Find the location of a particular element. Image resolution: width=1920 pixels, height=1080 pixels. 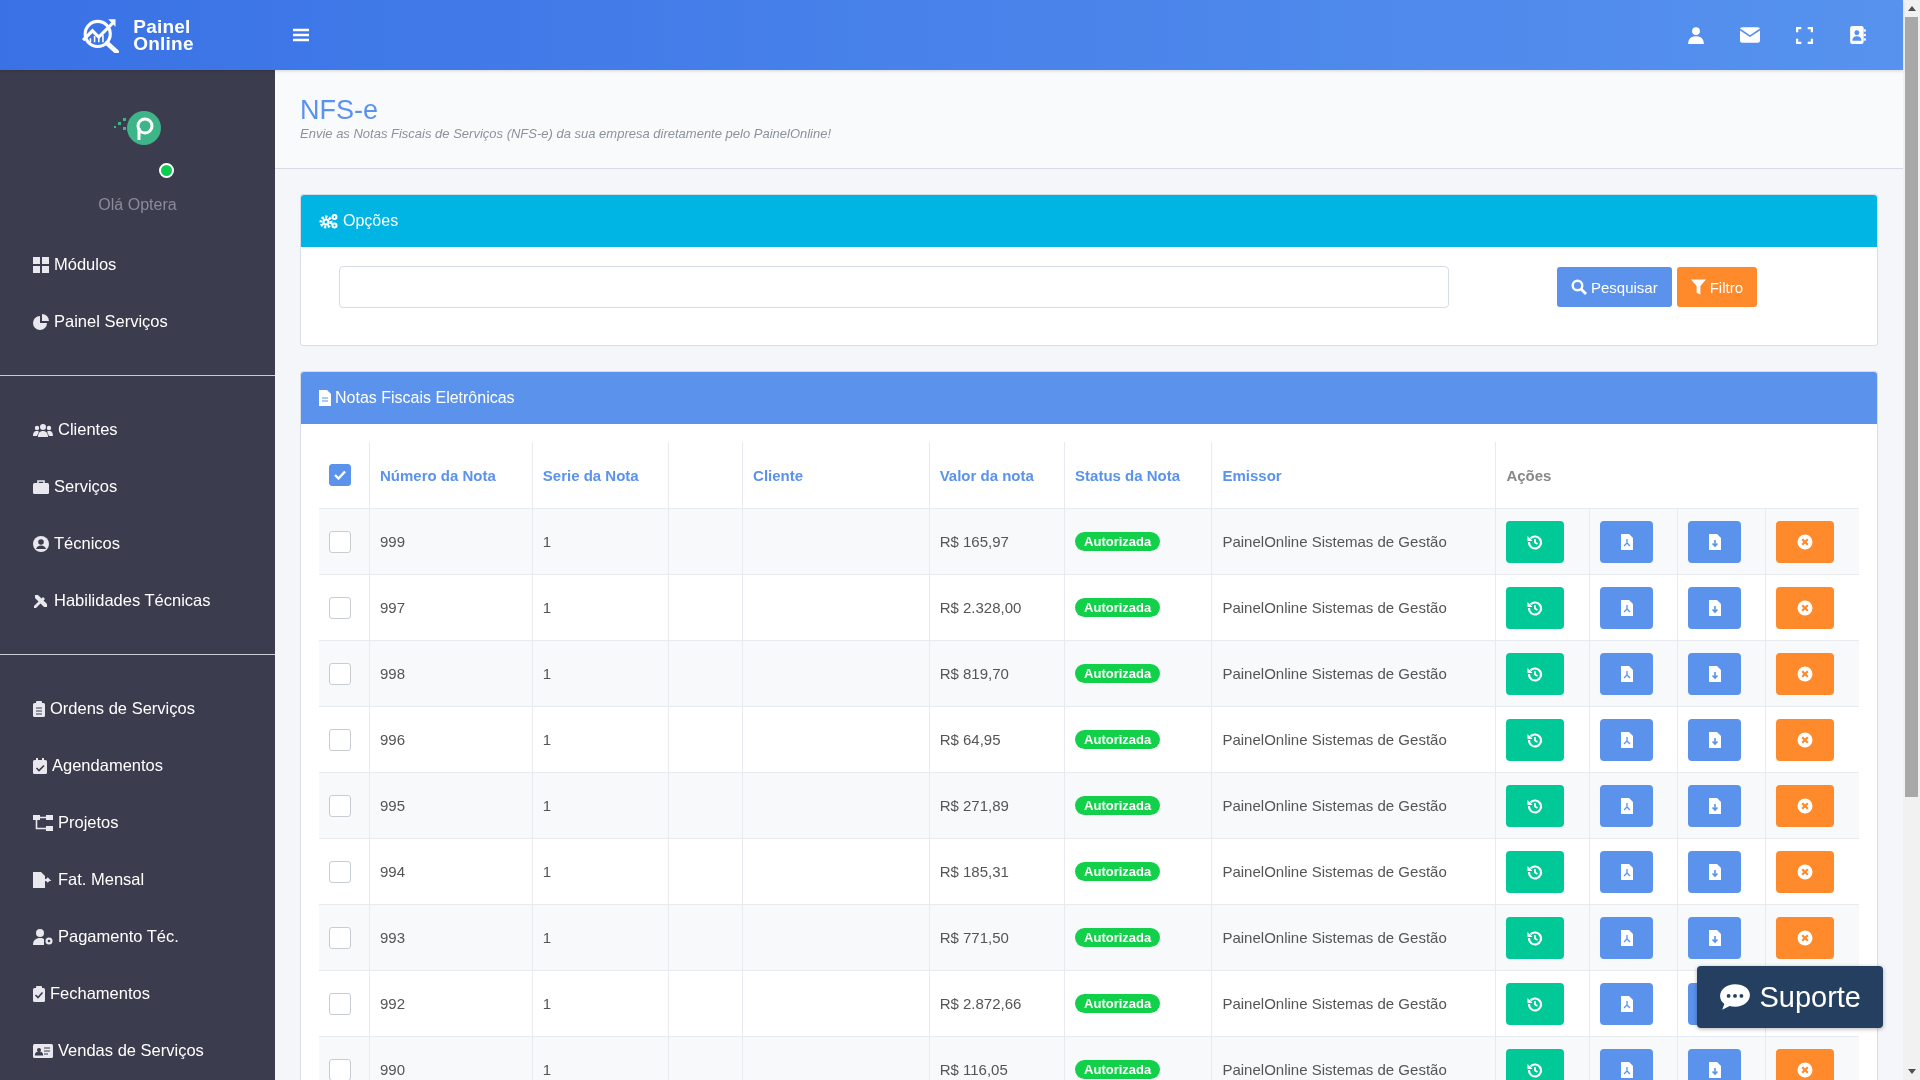

chat-bubble-icon is located at coordinates (1735, 997).